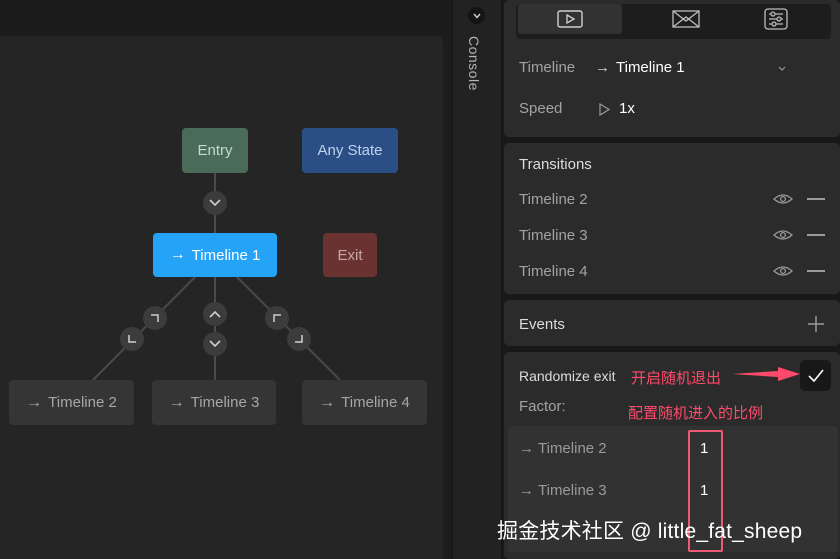  Describe the element at coordinates (572, 490) in the screenshot. I see `factor-item-name: Timeline 3` at that location.